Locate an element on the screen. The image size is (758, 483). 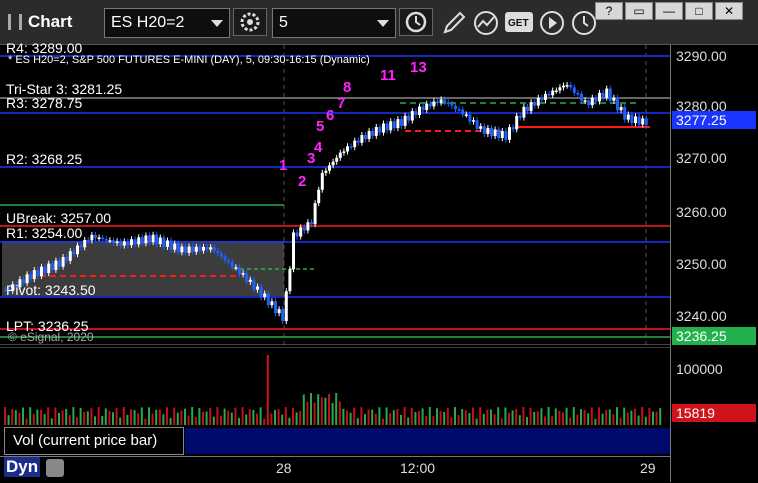
window-title: Chart is located at coordinates (50, 21).